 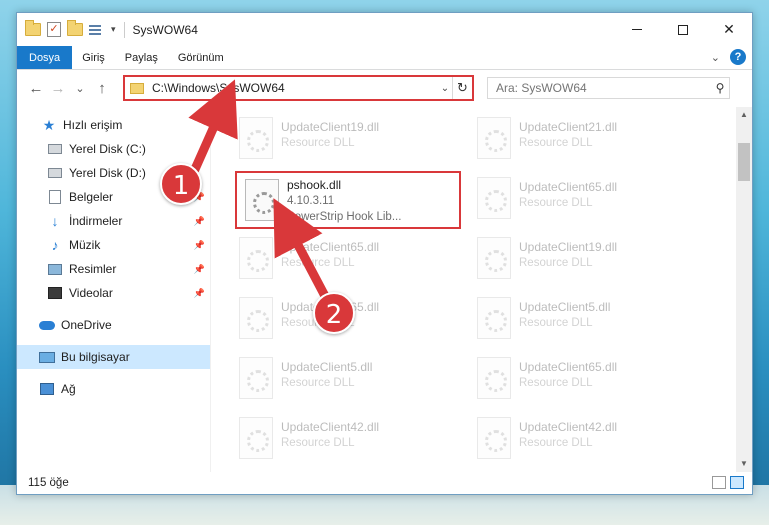 I want to click on address-bar: C:\Windows\SysWOW64 ⌄ ↻, so click(x=298, y=88).